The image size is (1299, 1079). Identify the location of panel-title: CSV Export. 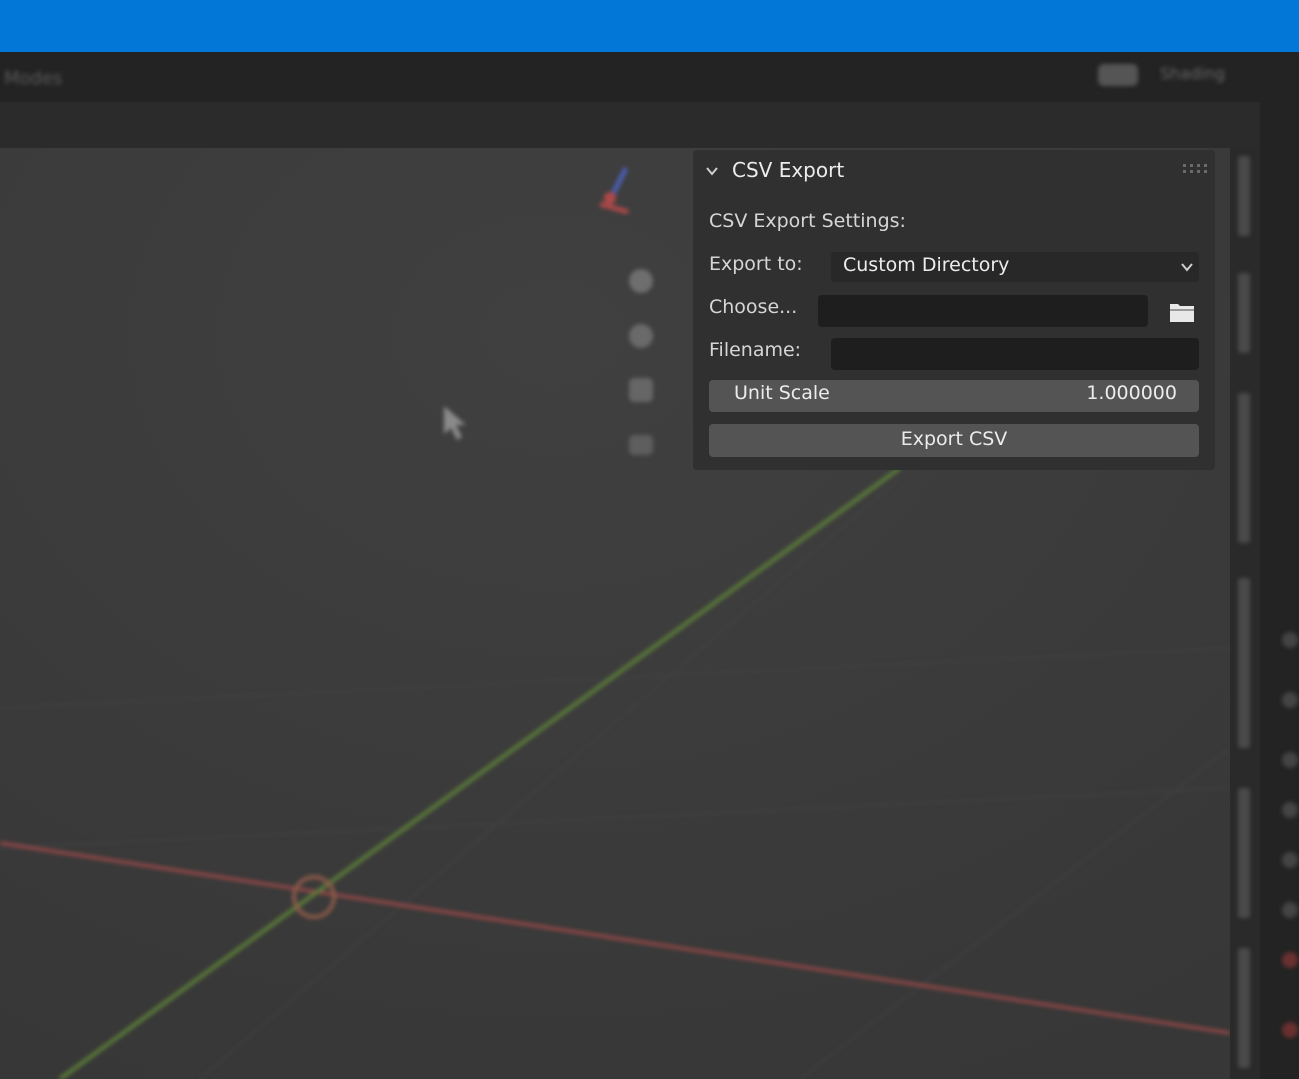
(788, 170).